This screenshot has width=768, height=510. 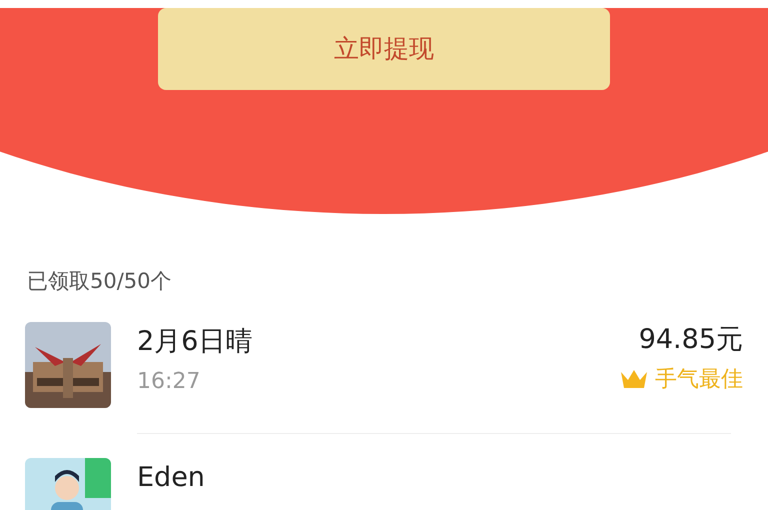 What do you see at coordinates (169, 382) in the screenshot?
I see `claim-time: 16:27` at bounding box center [169, 382].